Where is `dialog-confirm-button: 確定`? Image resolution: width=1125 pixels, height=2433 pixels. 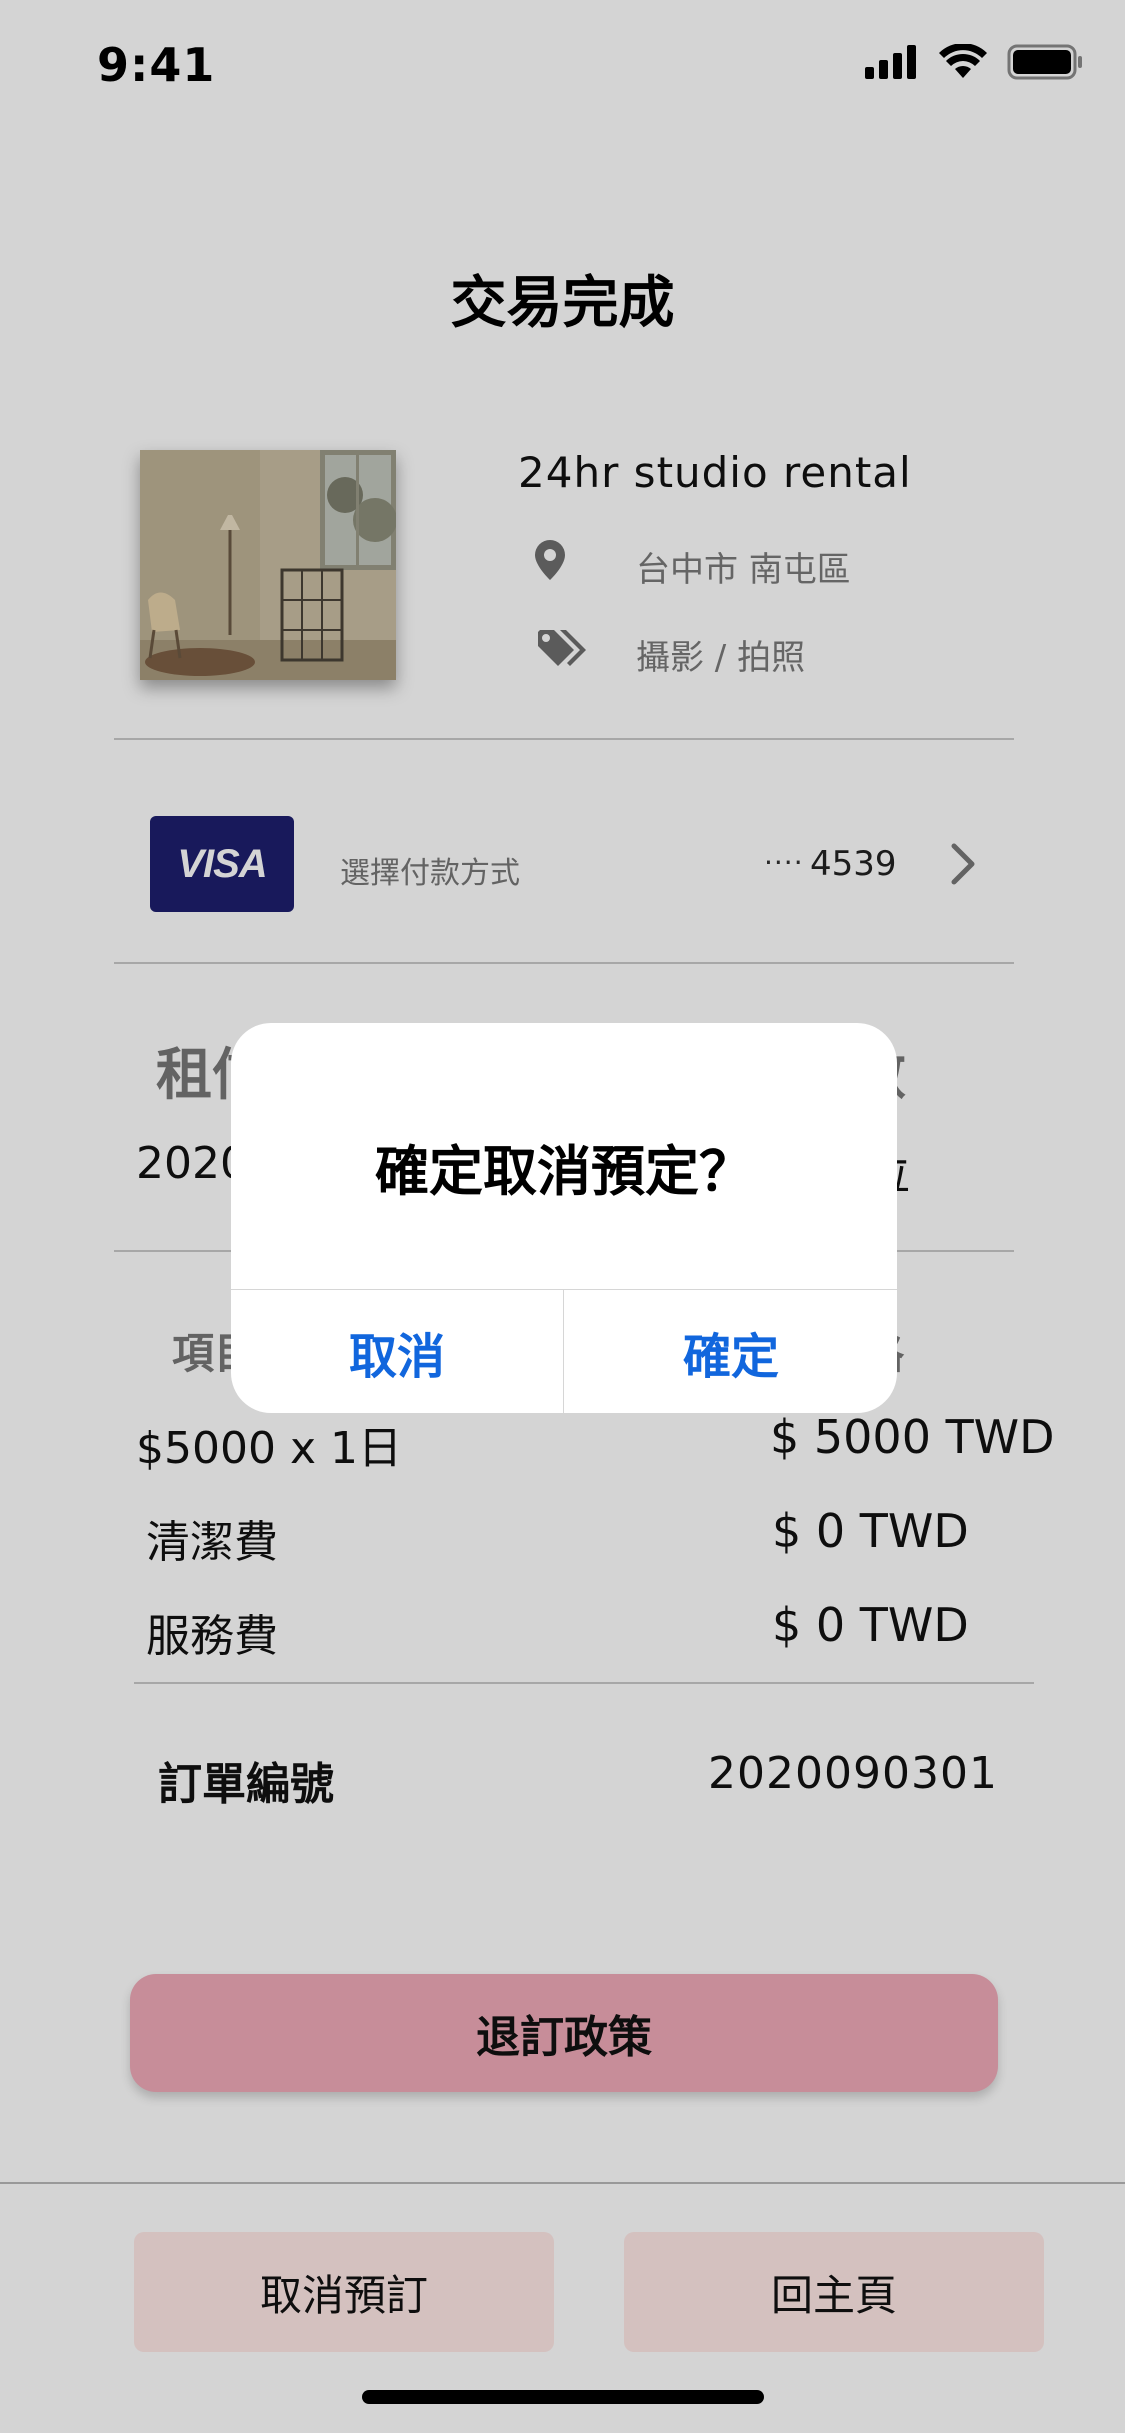
dialog-confirm-button: 確定 is located at coordinates (731, 1351).